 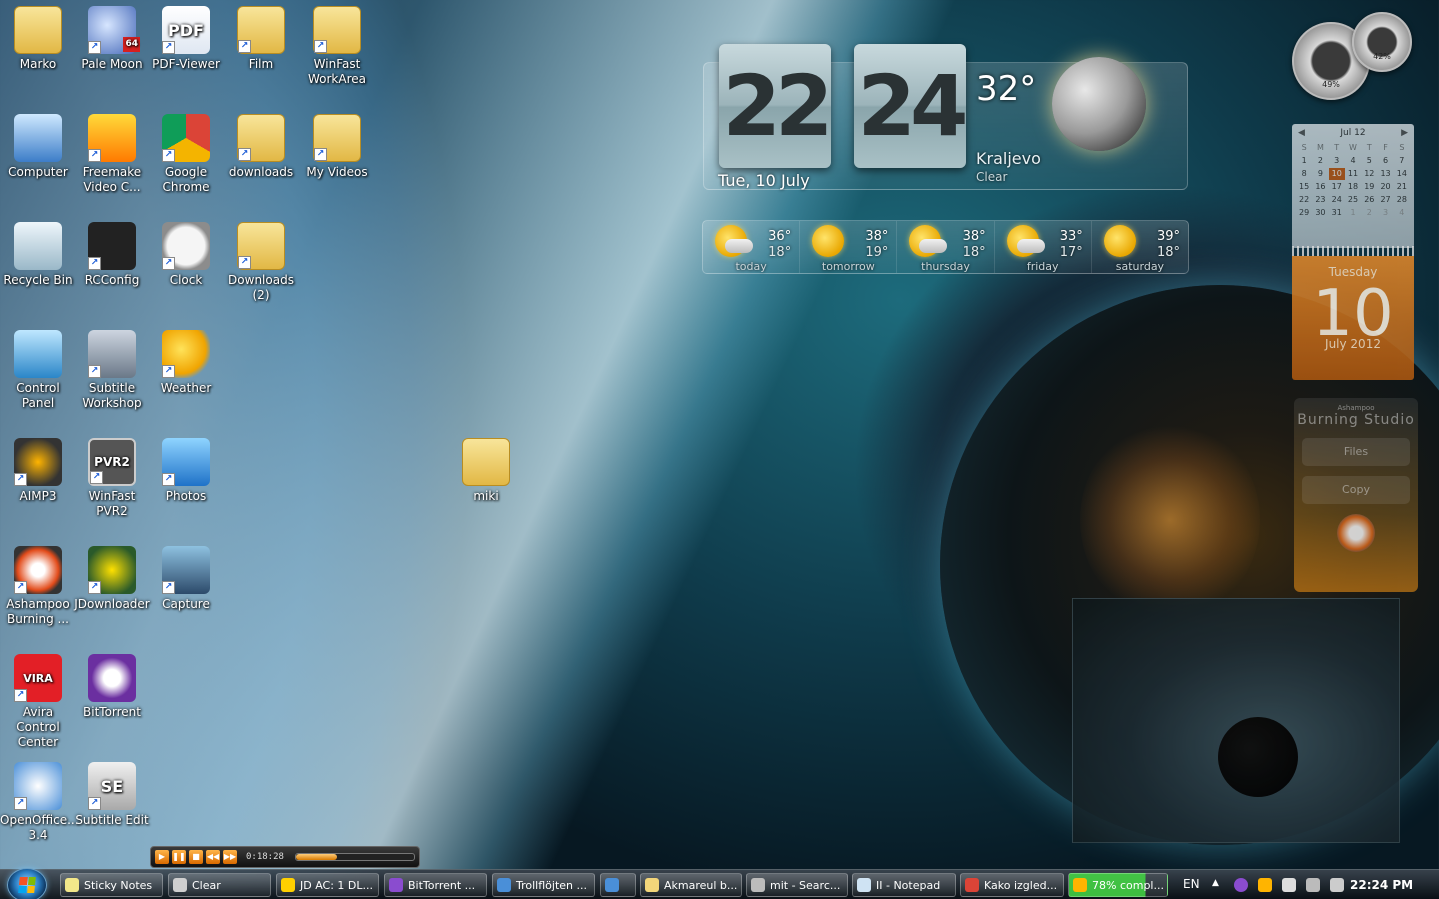 I want to click on calendar-day-gadget: Tuesday 10 July 2012, so click(x=1353, y=318).